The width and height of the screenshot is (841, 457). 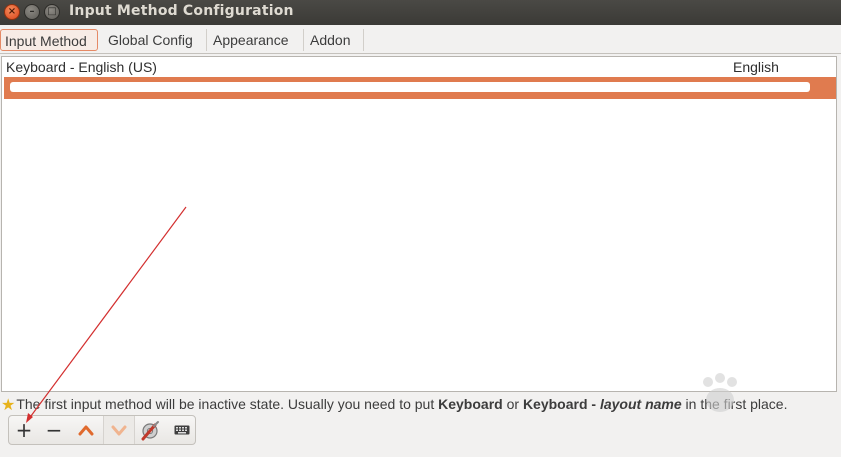 I want to click on hint-keyword: Keyboard, so click(x=470, y=404).